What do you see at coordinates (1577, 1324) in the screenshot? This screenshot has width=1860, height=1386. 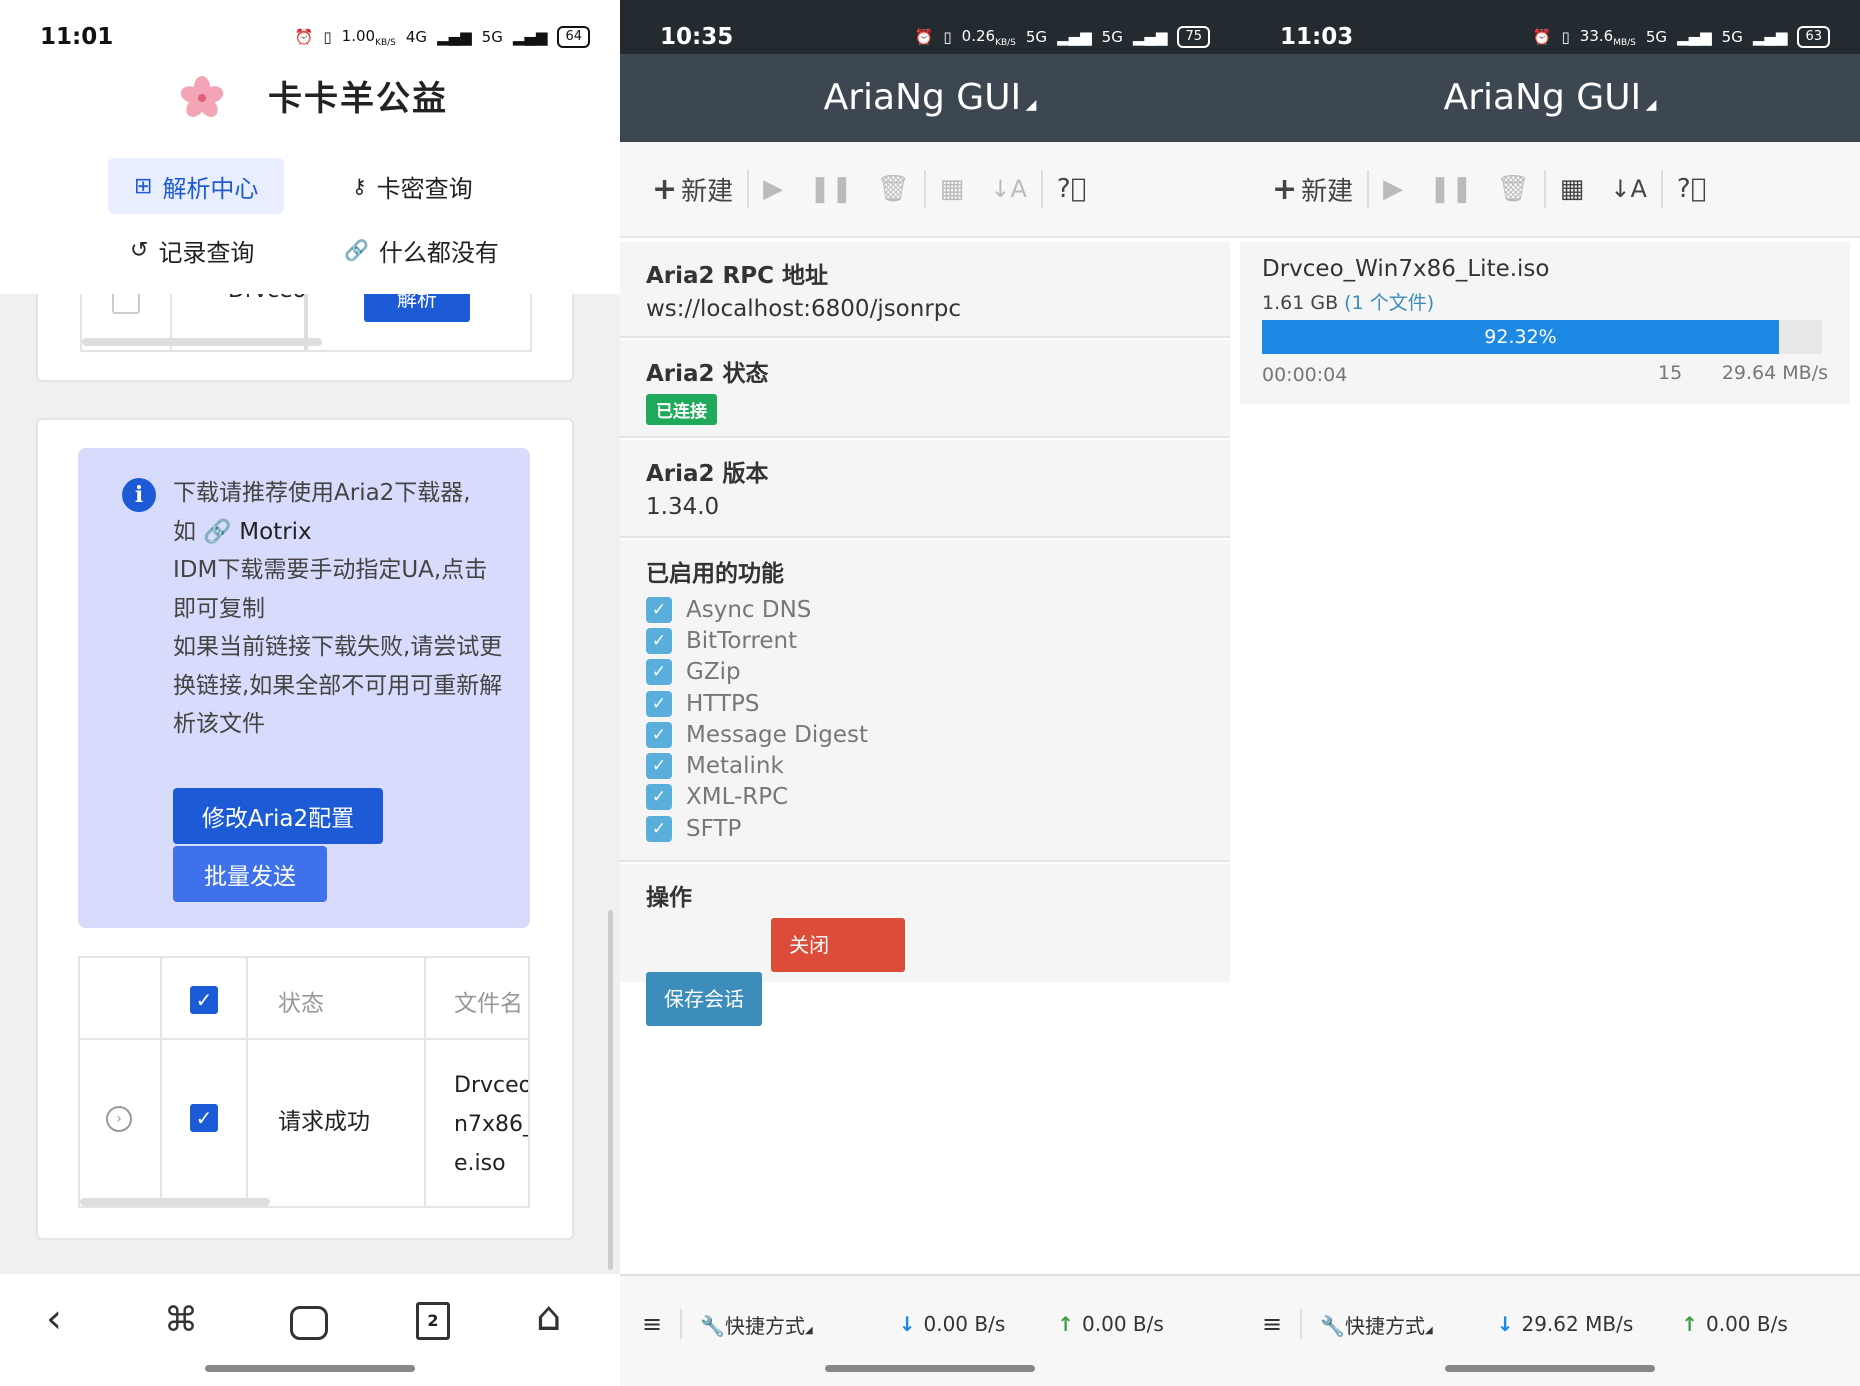 I see `download-speed: 29.62 MB/s` at bounding box center [1577, 1324].